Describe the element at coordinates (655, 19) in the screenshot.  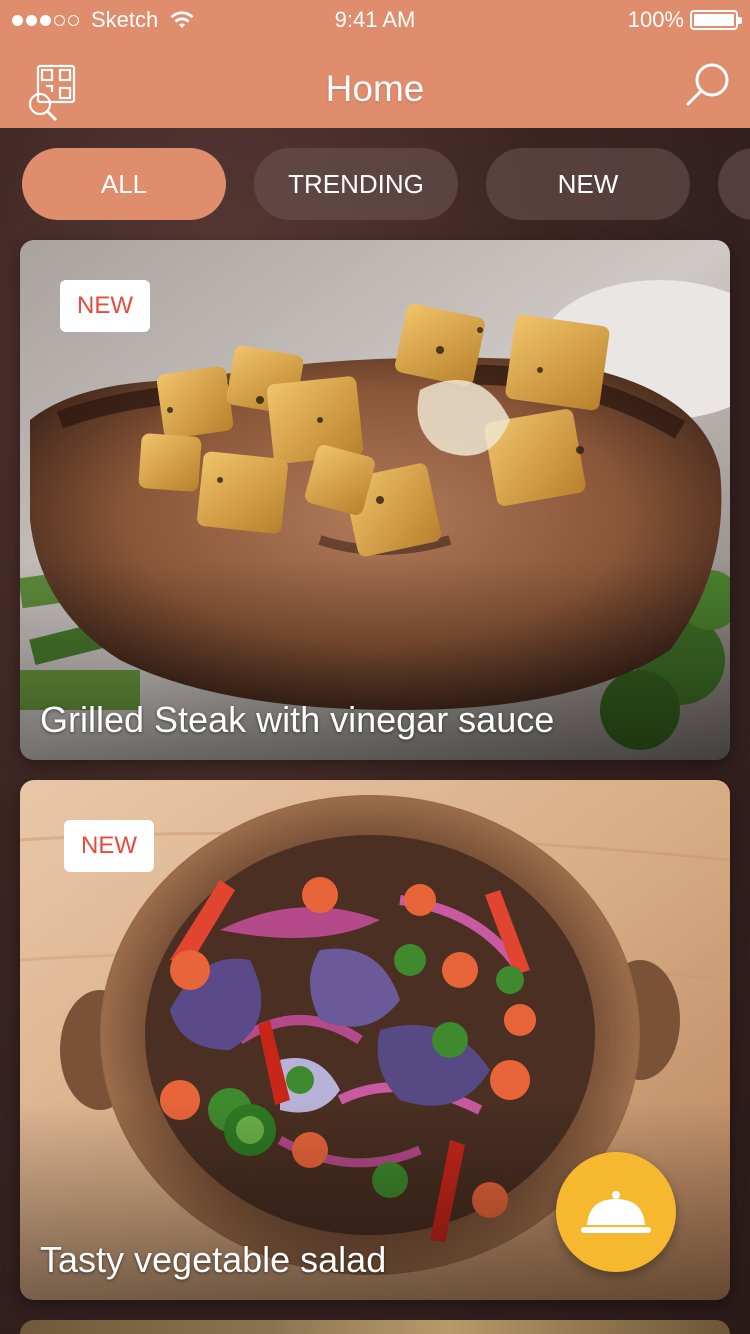
I see `battery-percent: 100%` at that location.